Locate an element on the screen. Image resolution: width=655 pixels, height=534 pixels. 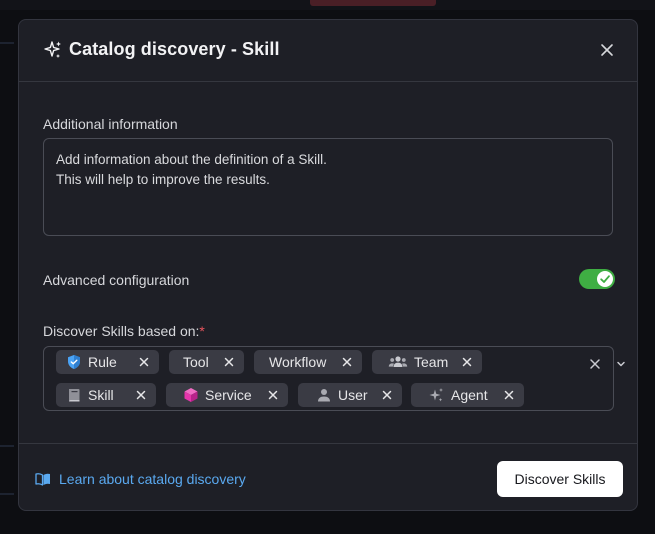
close-icon is located at coordinates (607, 50).